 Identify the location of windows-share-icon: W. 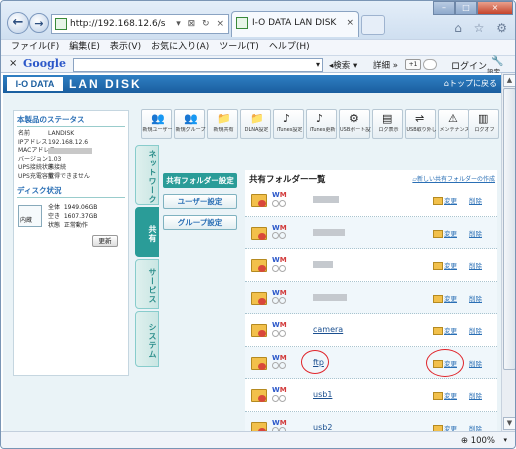
(276, 292).